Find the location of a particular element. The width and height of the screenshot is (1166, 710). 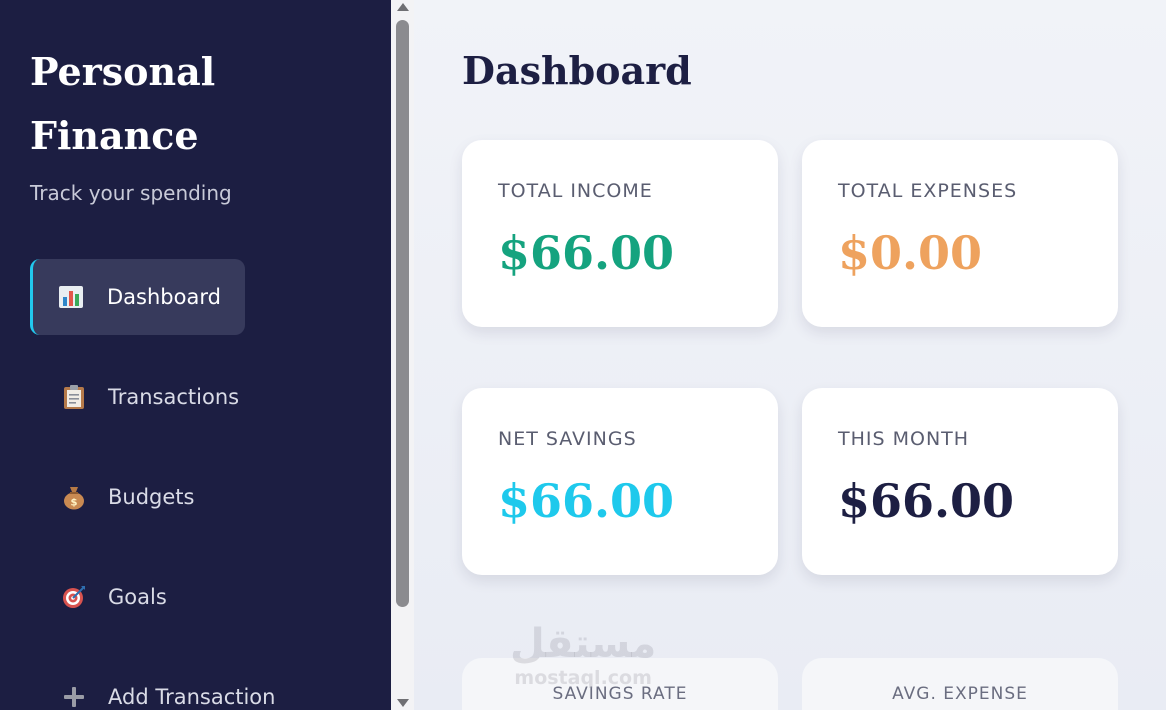

sidebar-item-goals: Goals is located at coordinates (98, 597).